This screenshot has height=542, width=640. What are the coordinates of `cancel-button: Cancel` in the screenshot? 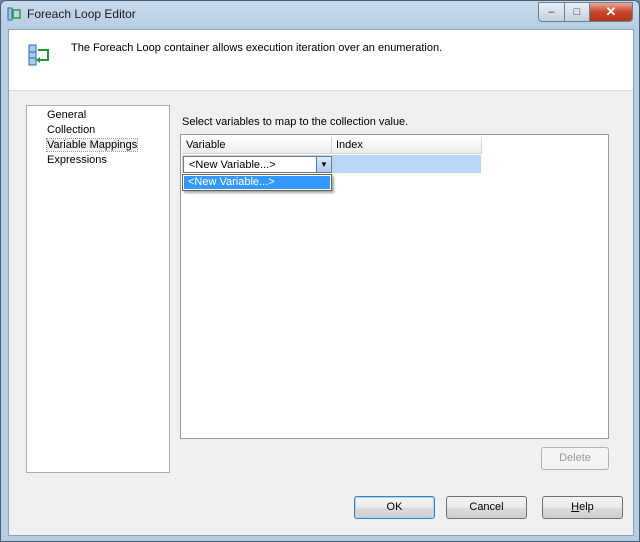 It's located at (486, 507).